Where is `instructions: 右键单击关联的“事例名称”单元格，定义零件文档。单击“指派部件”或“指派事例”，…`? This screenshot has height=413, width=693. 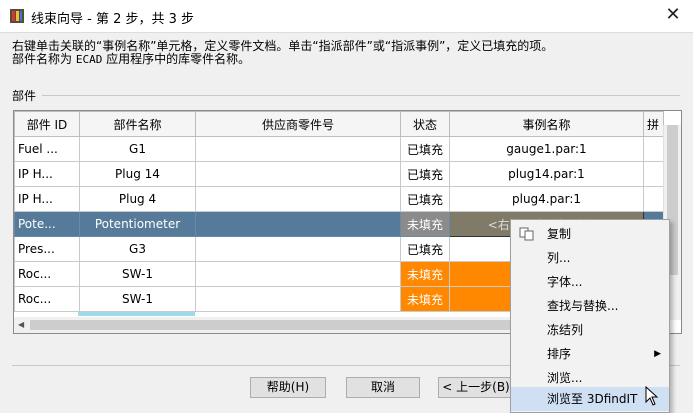 instructions: 右键单击关联的“事例名称”单元格，定义零件文档。单击“指派部件”或“指派事例”，… is located at coordinates (347, 53).